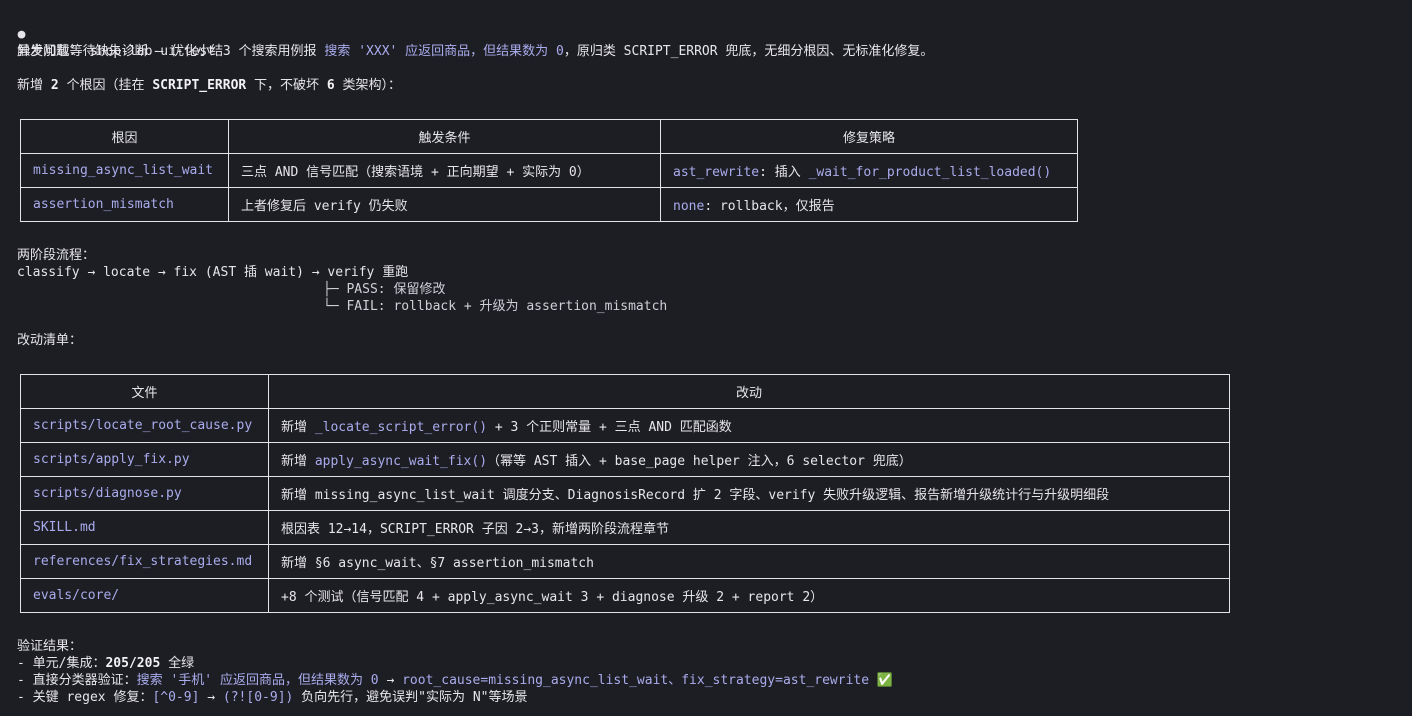 The width and height of the screenshot is (1412, 716). I want to click on new-causes-summary: 新增 2 个根因（挂在 SCRIPT_ERROR 下，不破坏 6 类架构）：, so click(209, 85).